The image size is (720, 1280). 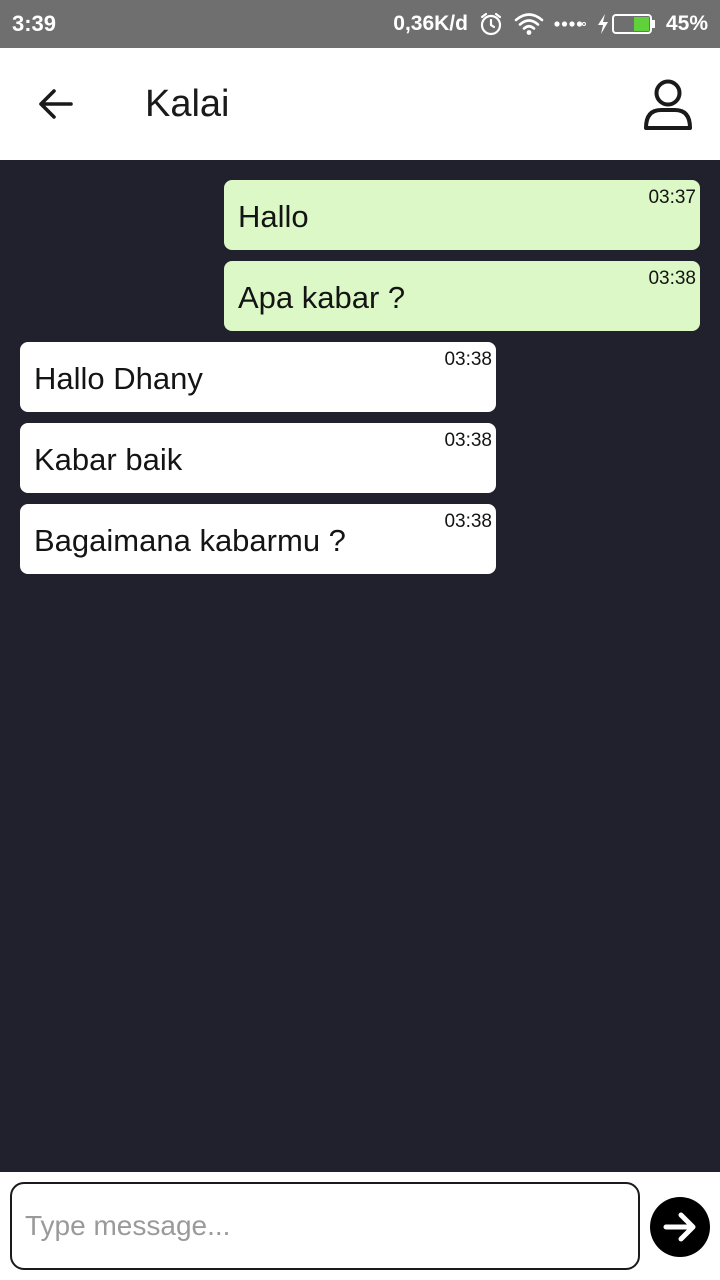 What do you see at coordinates (686, 23) in the screenshot?
I see `battery-percent: 45%` at bounding box center [686, 23].